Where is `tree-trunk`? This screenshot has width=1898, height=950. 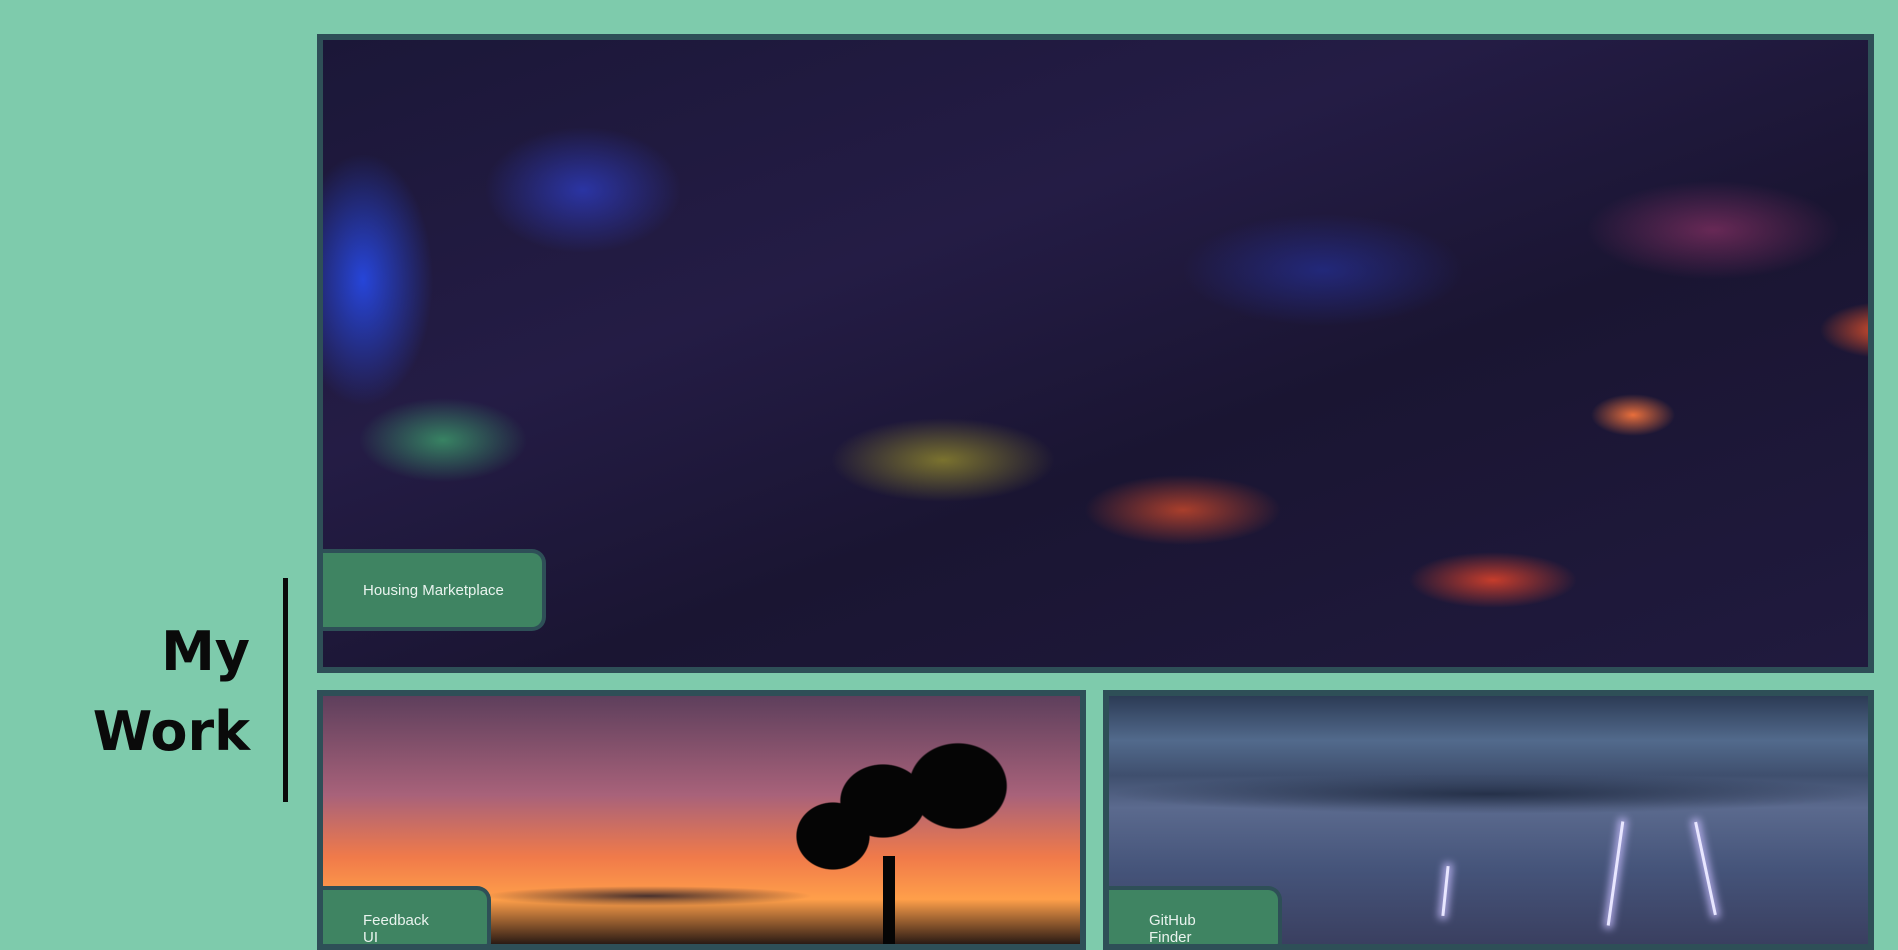 tree-trunk is located at coordinates (889, 900).